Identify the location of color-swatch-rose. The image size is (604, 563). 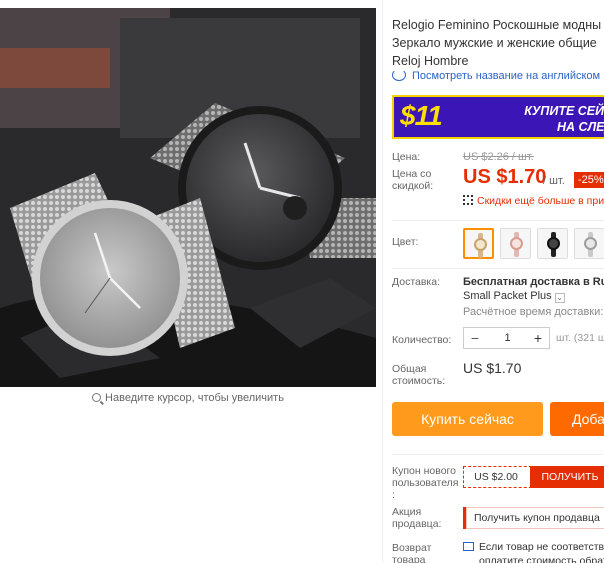
(515, 243).